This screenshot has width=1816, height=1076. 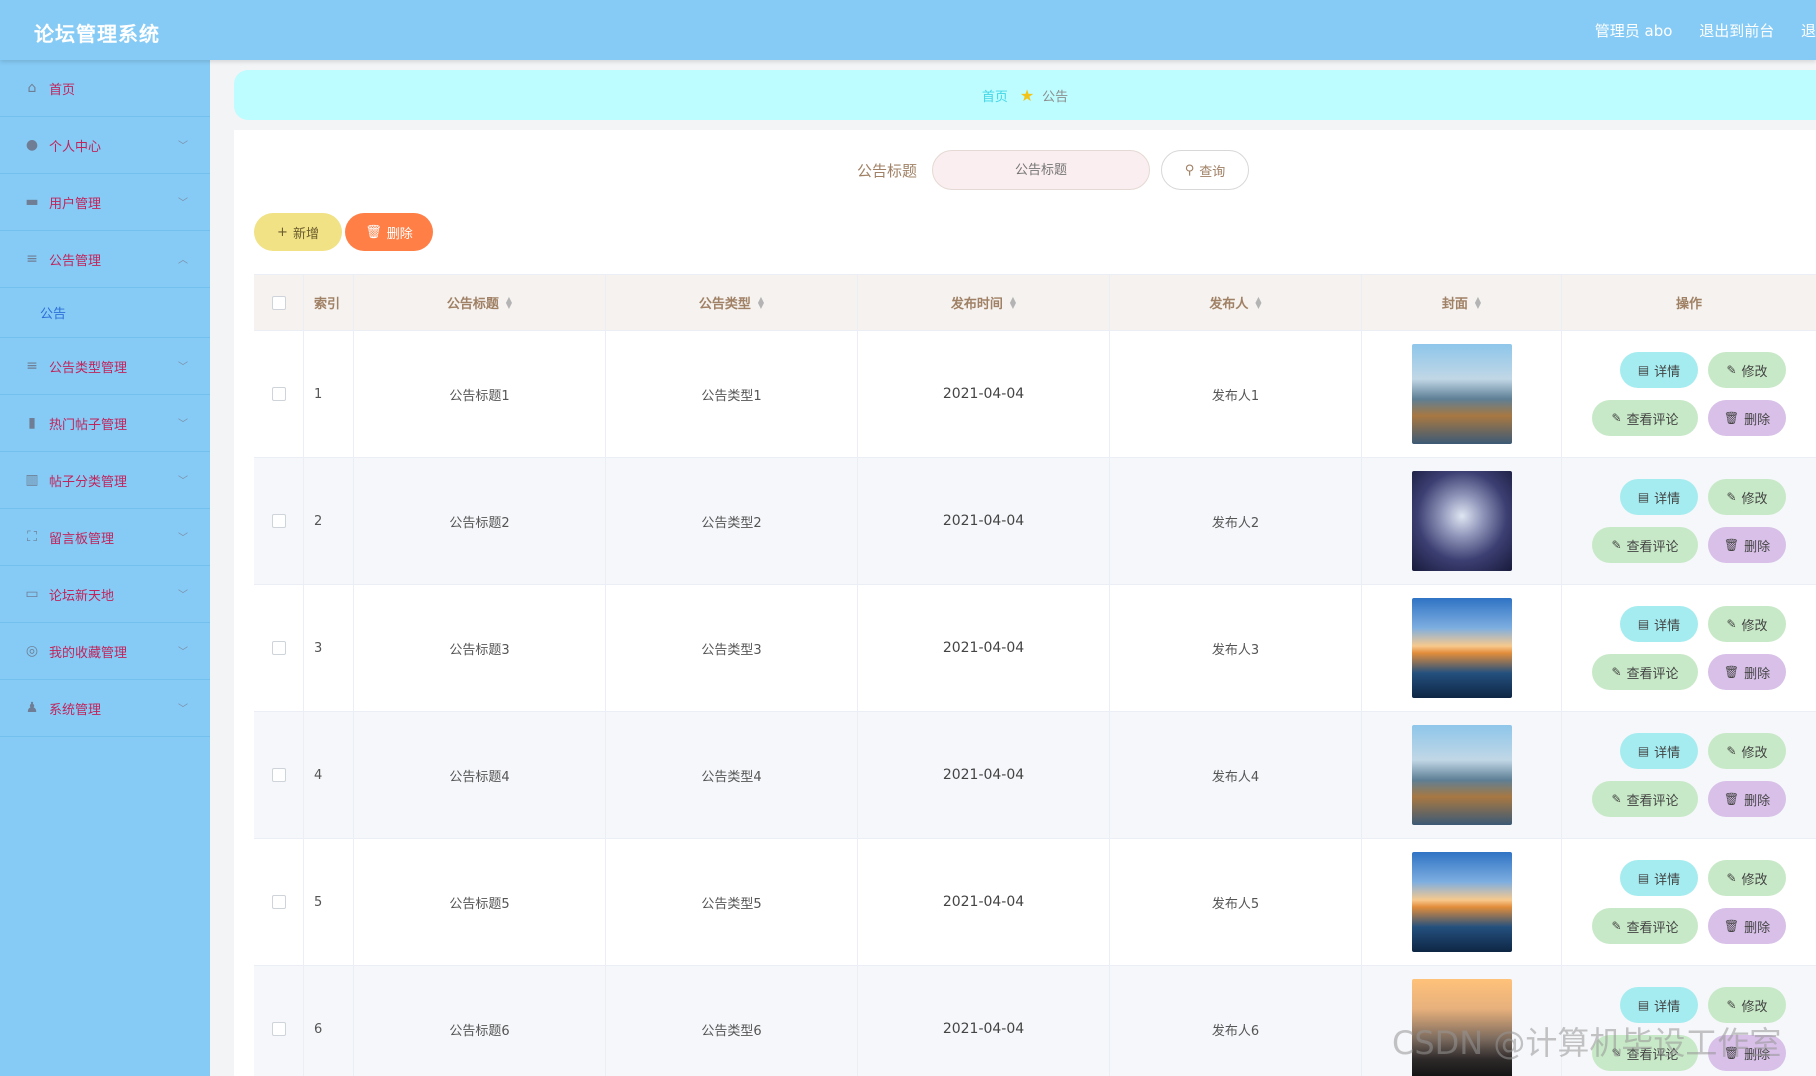 I want to click on sidebar-subitem-notice: 公告, so click(x=105, y=313).